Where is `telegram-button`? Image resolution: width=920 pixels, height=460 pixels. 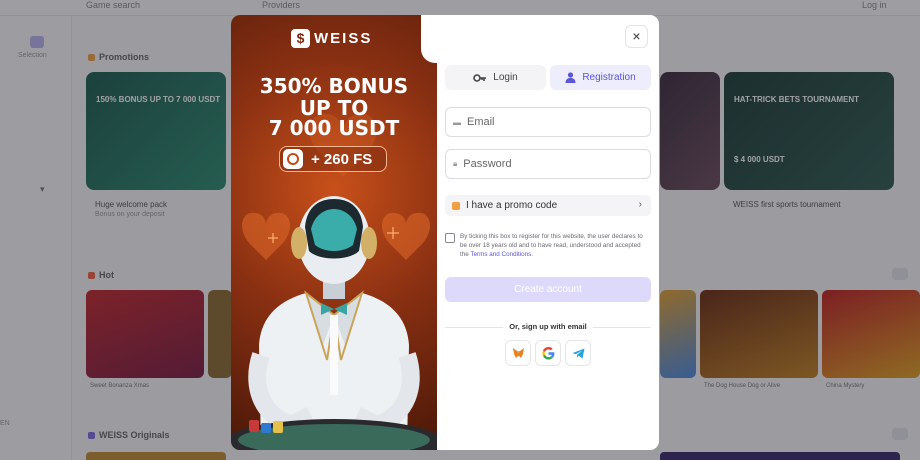
telegram-button is located at coordinates (578, 353).